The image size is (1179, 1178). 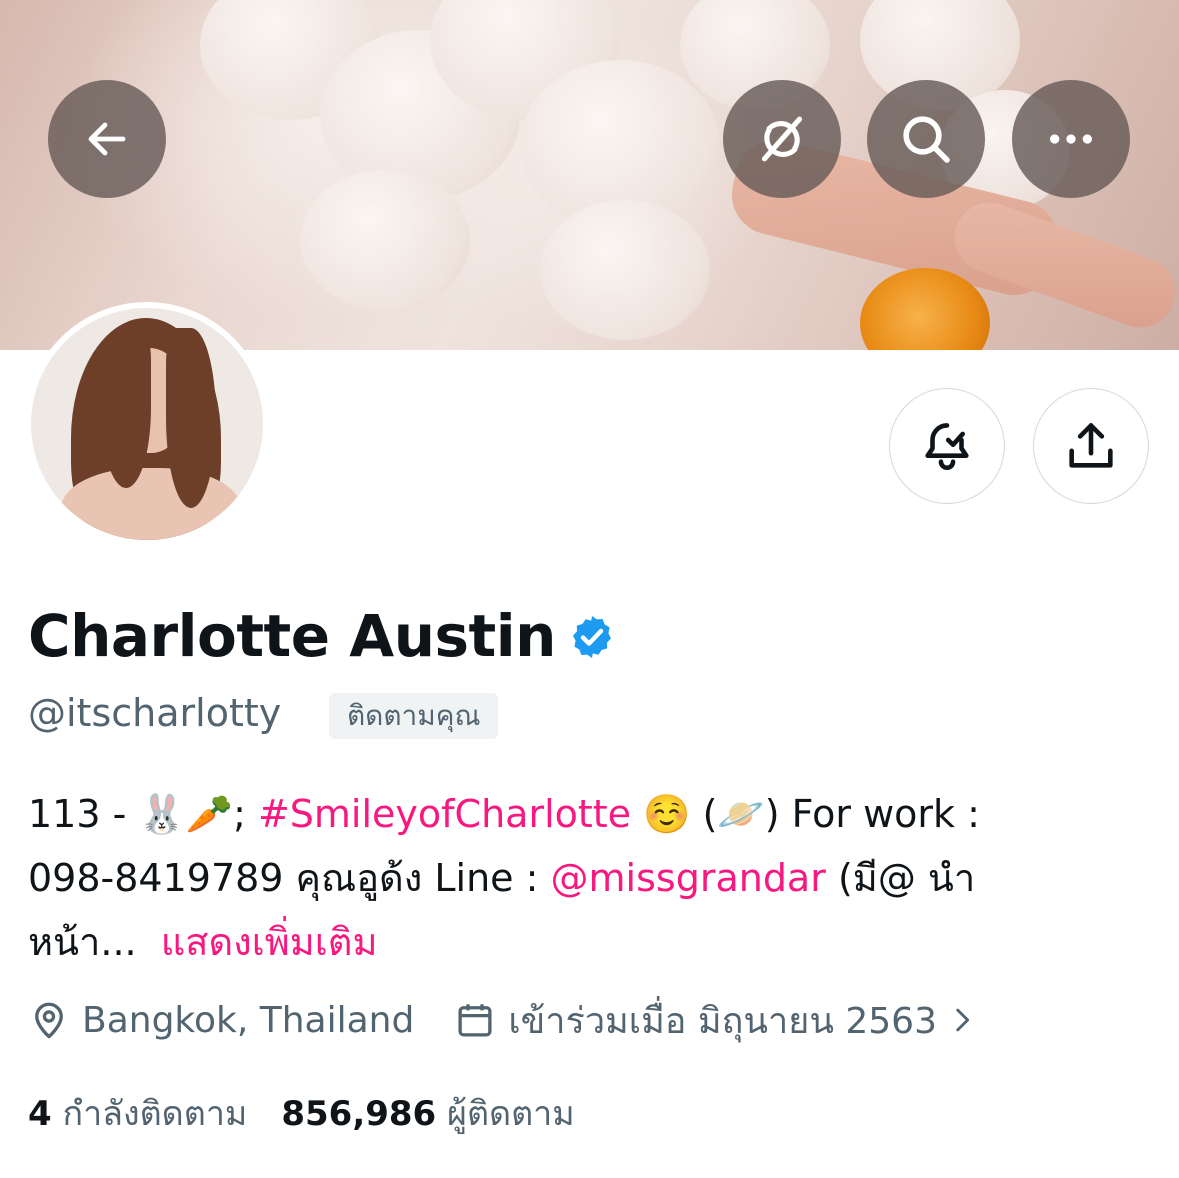 I want to click on location: Bangkok, Thailand, so click(x=221, y=1020).